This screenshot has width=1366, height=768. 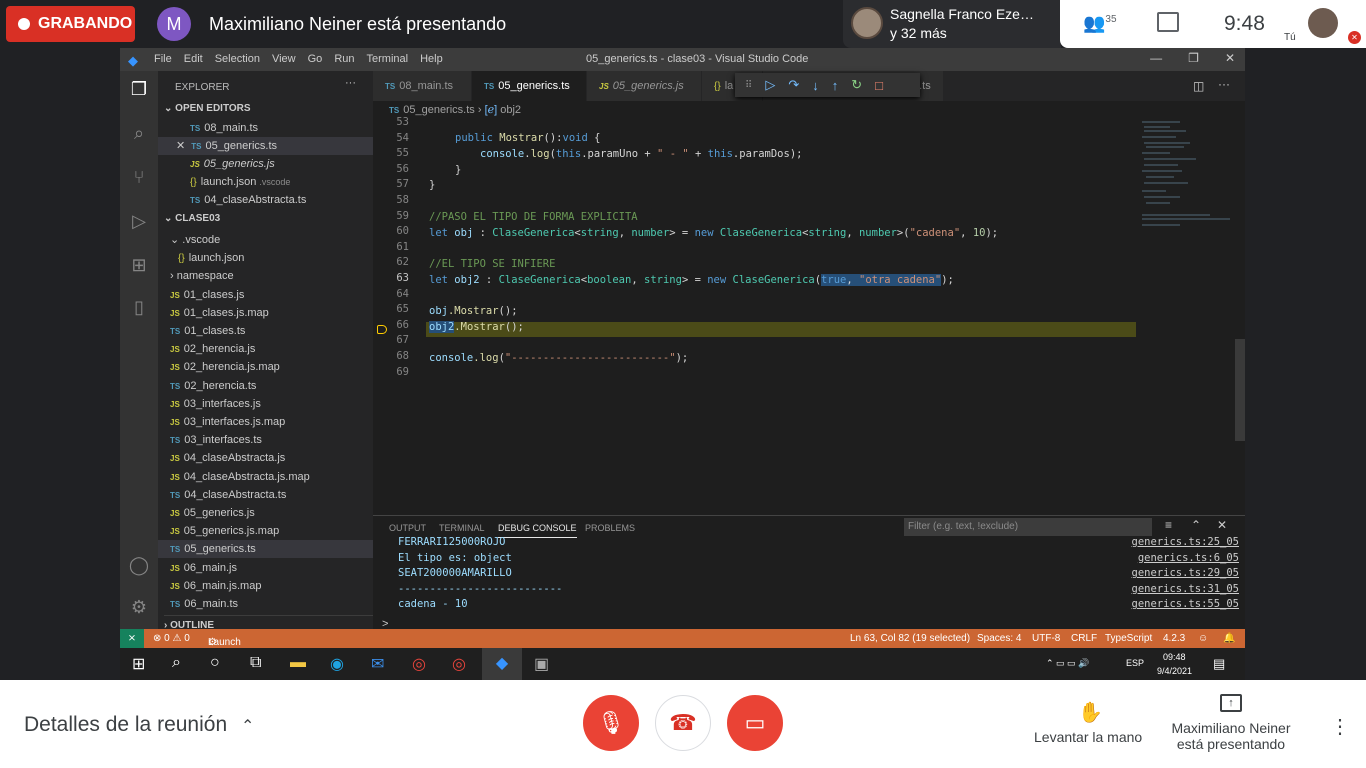 I want to click on file-explorer-icon: ▬, so click(x=298, y=663).